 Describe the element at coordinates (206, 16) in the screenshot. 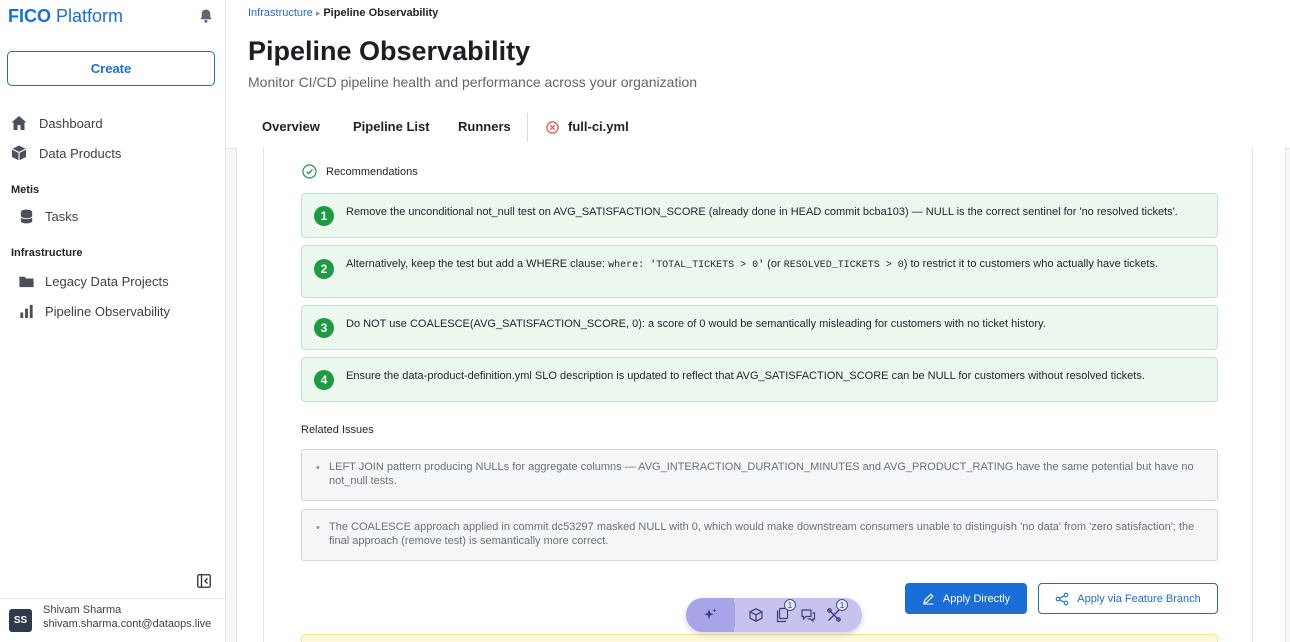

I see `bell-icon` at that location.